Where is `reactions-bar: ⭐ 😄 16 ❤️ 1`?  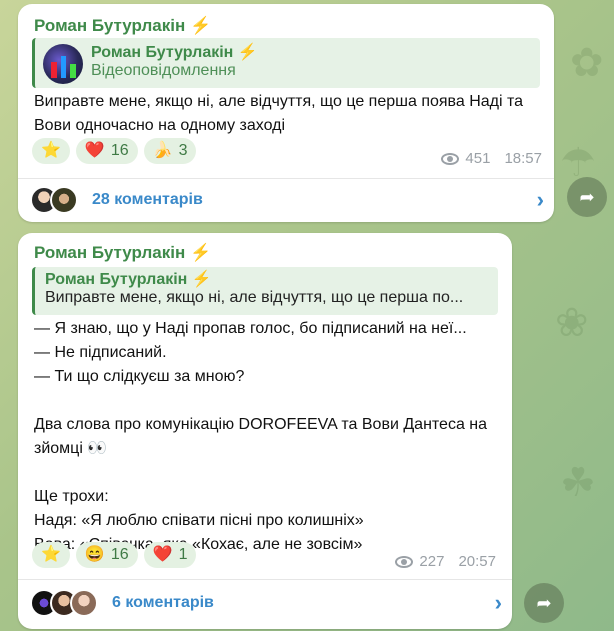 reactions-bar: ⭐ 😄 16 ❤️ 1 is located at coordinates (114, 555).